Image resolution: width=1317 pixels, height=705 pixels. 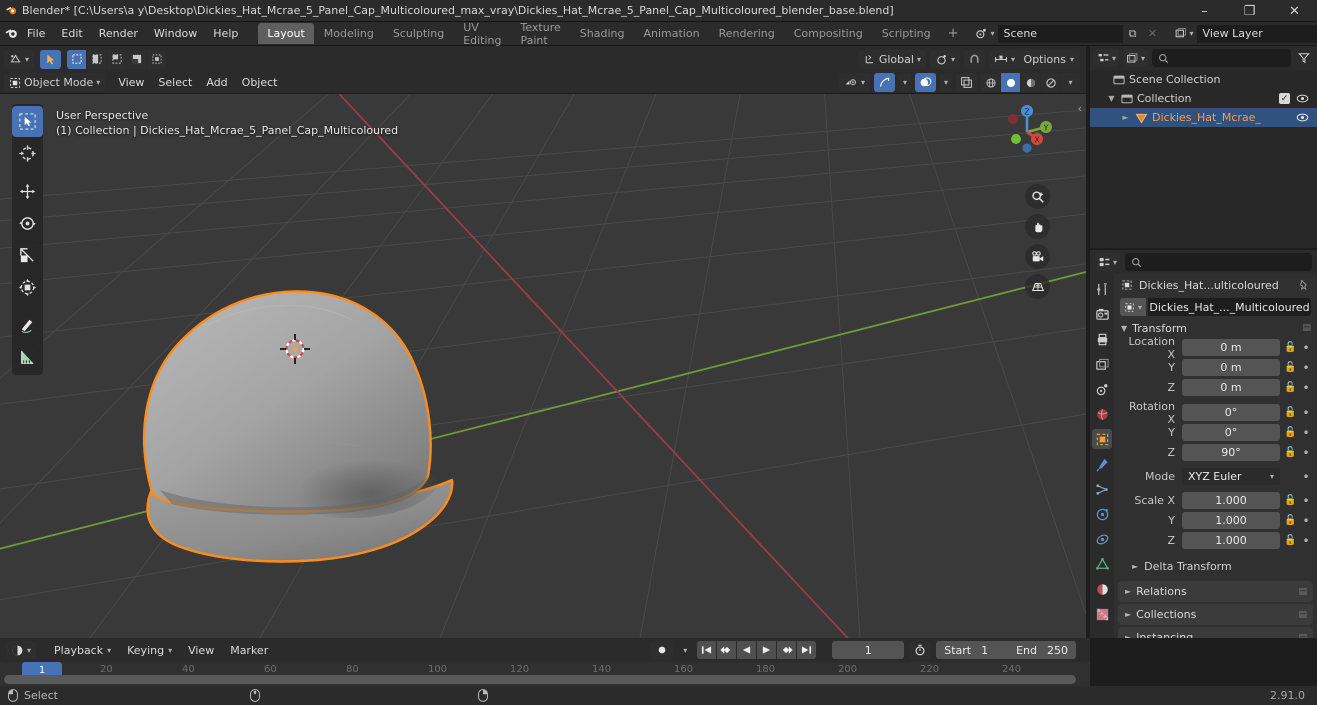 What do you see at coordinates (1136, 58) in the screenshot?
I see `outliner-display-mode-button: ▾` at bounding box center [1136, 58].